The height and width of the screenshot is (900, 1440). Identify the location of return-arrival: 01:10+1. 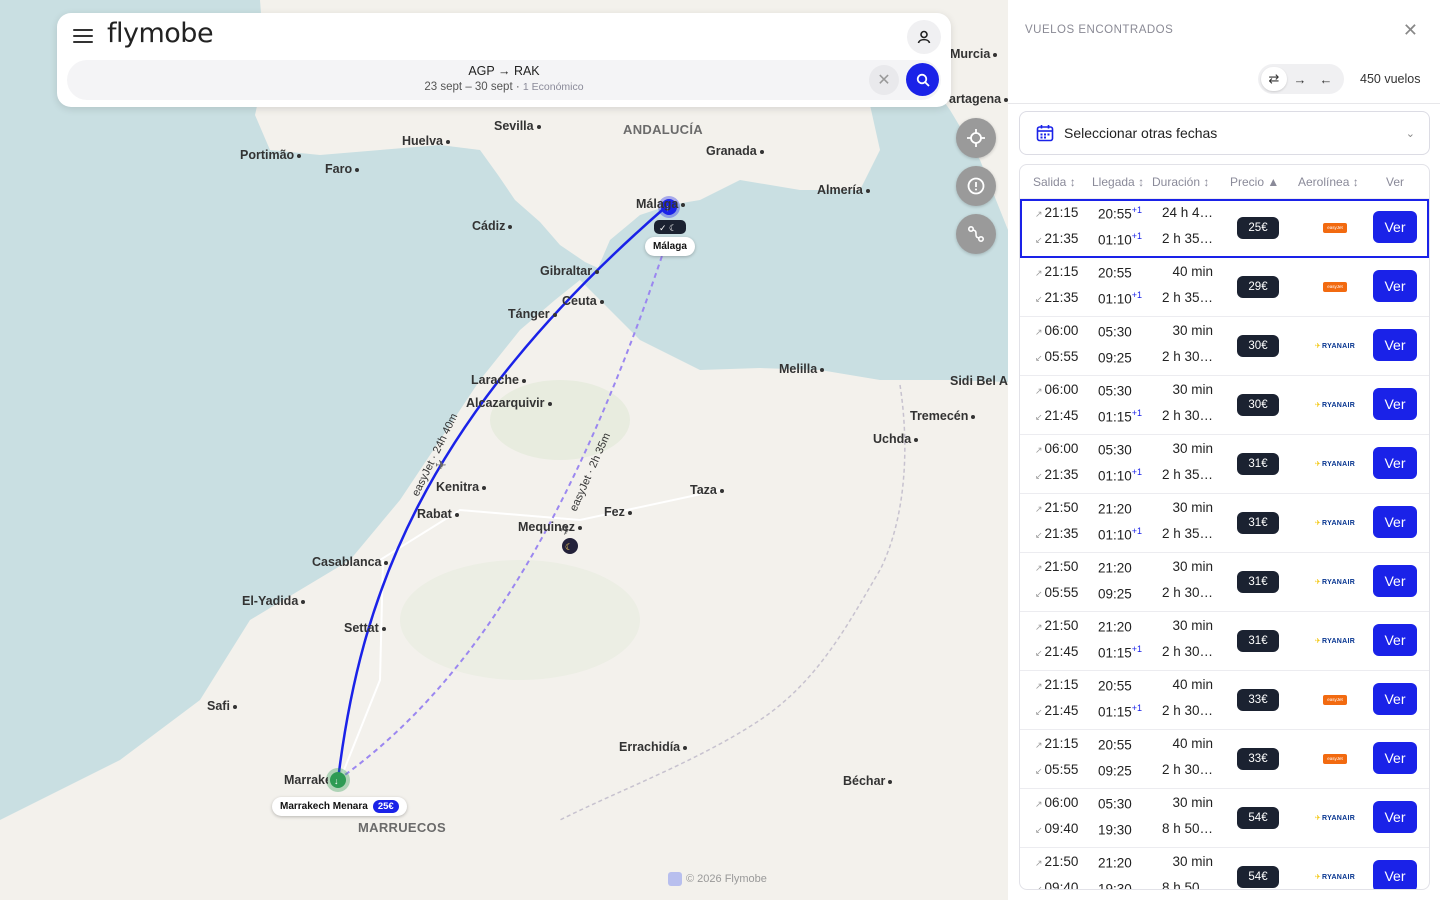
(1120, 298).